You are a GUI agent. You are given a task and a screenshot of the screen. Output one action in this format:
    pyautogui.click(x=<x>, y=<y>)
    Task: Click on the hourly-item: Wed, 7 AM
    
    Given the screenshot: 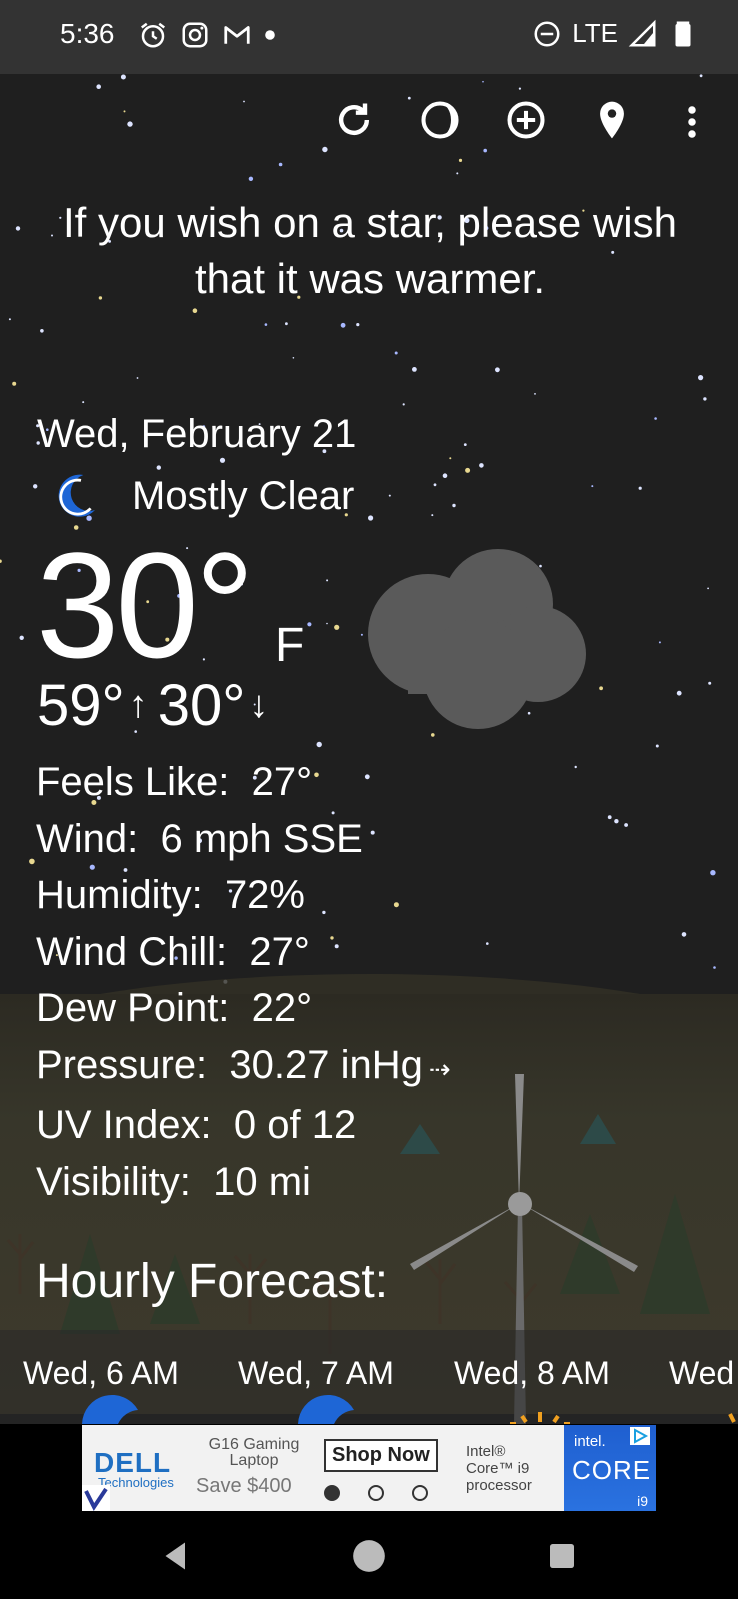 What is the action you would take?
    pyautogui.click(x=316, y=1373)
    